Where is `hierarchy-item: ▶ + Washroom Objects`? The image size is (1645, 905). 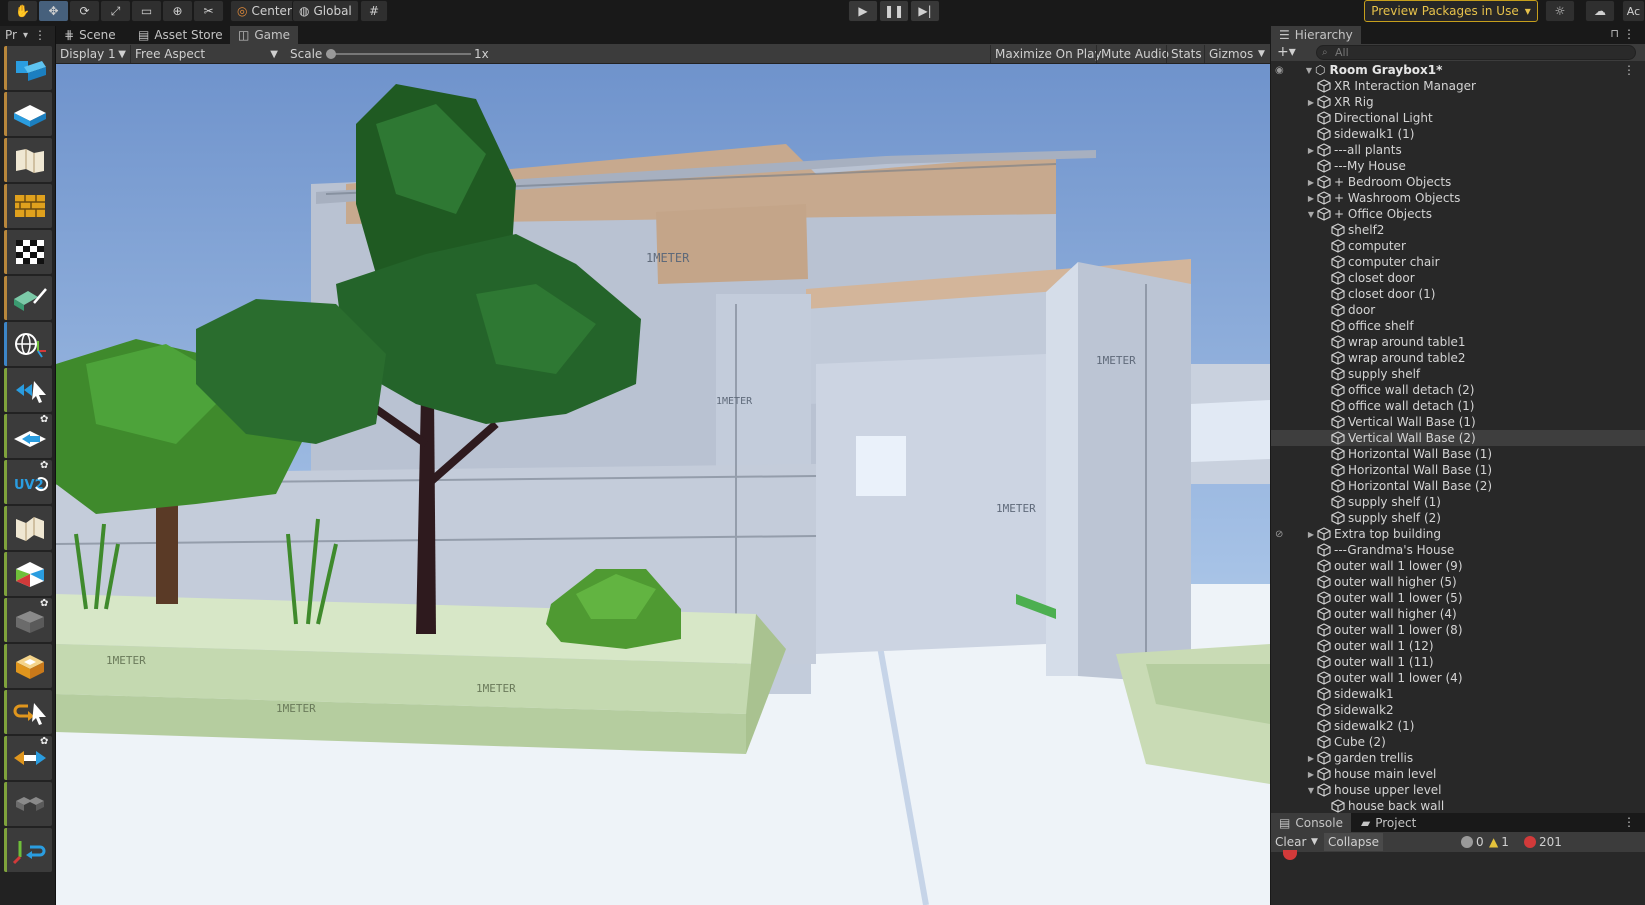
hierarchy-item: ▶ + Washroom Objects is located at coordinates (1458, 198).